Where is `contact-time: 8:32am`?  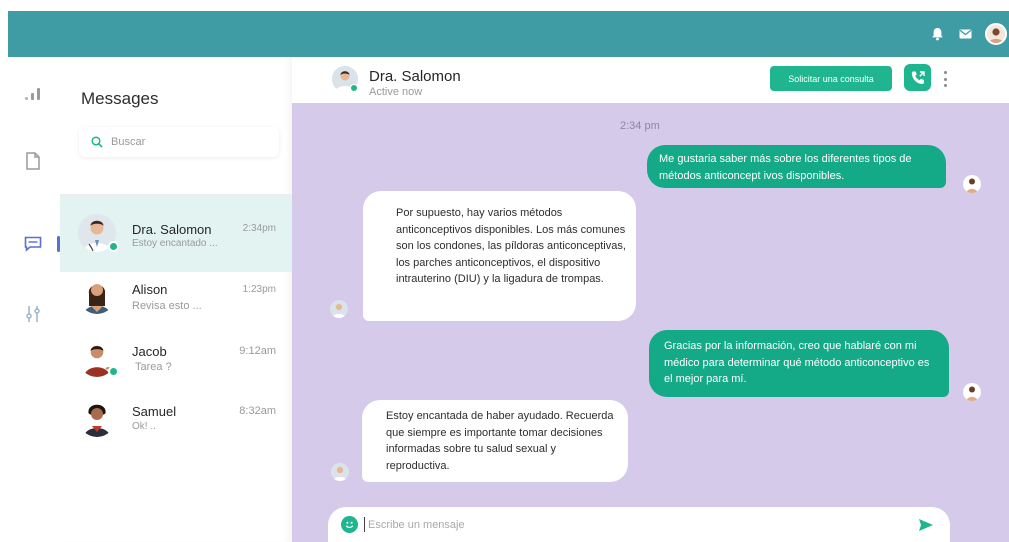 contact-time: 8:32am is located at coordinates (257, 411).